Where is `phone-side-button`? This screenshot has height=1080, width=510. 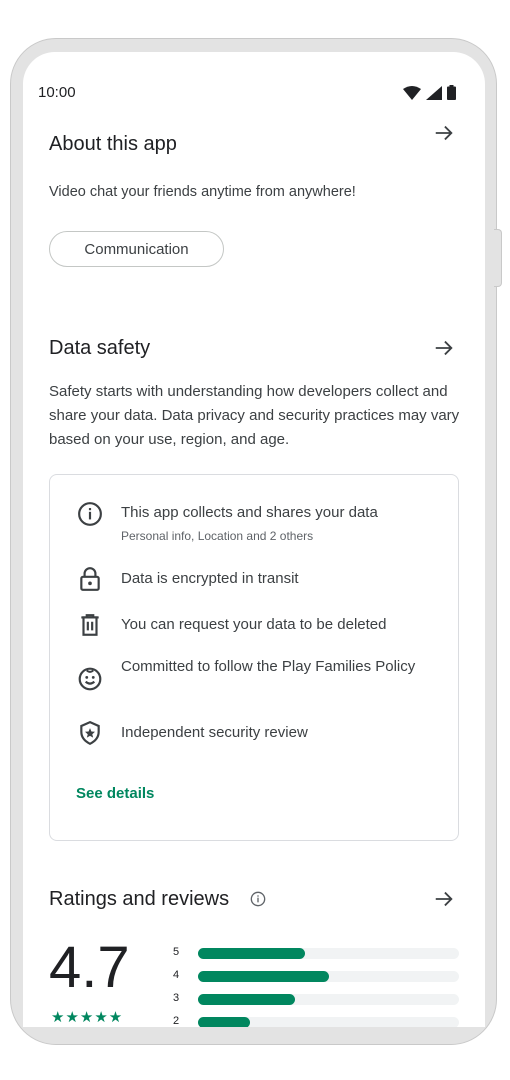
phone-side-button is located at coordinates (498, 258).